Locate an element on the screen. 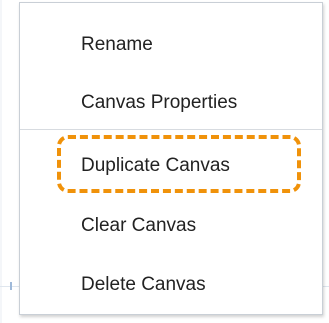 The width and height of the screenshot is (329, 323). menu-item-clear-canvas: Clear Canvas is located at coordinates (171, 226).